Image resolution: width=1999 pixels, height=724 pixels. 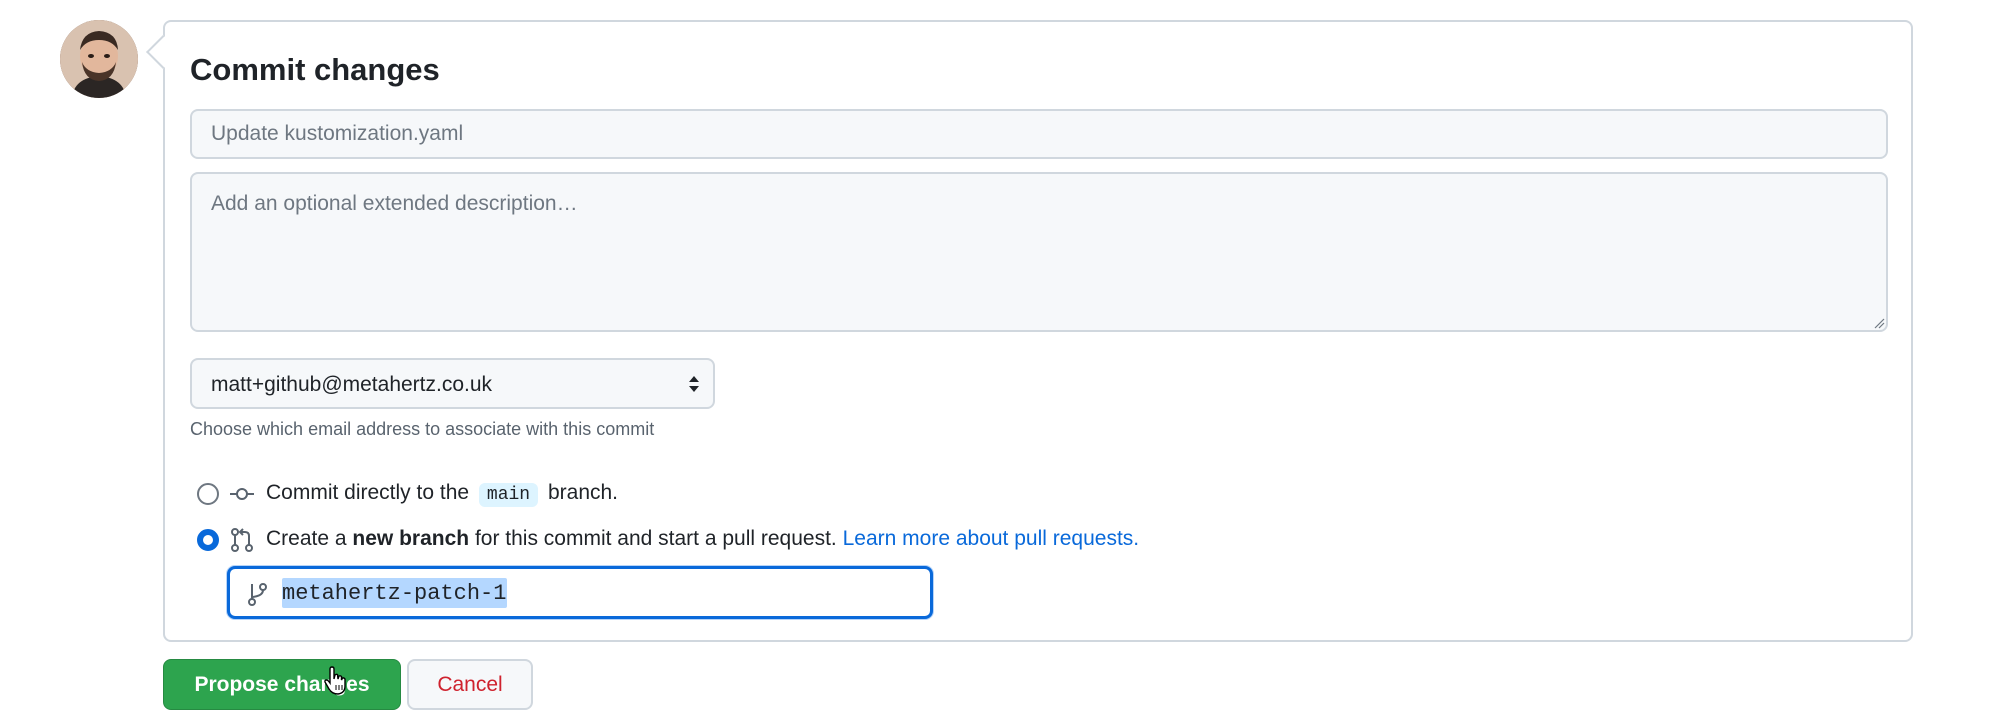 I want to click on git-commit-icon, so click(x=242, y=494).